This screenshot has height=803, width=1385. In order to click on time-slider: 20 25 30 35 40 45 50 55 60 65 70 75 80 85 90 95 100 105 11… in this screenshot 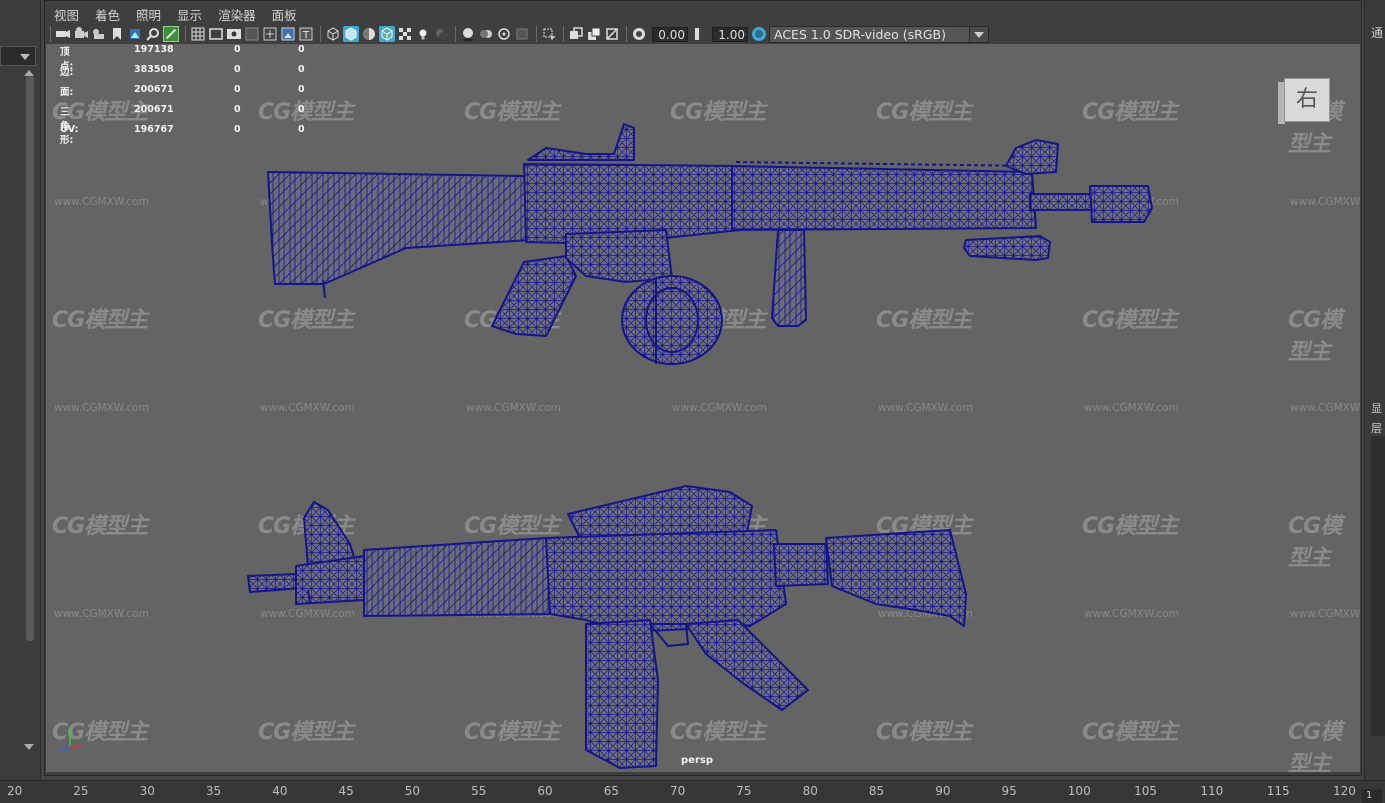, I will do `click(692, 791)`.